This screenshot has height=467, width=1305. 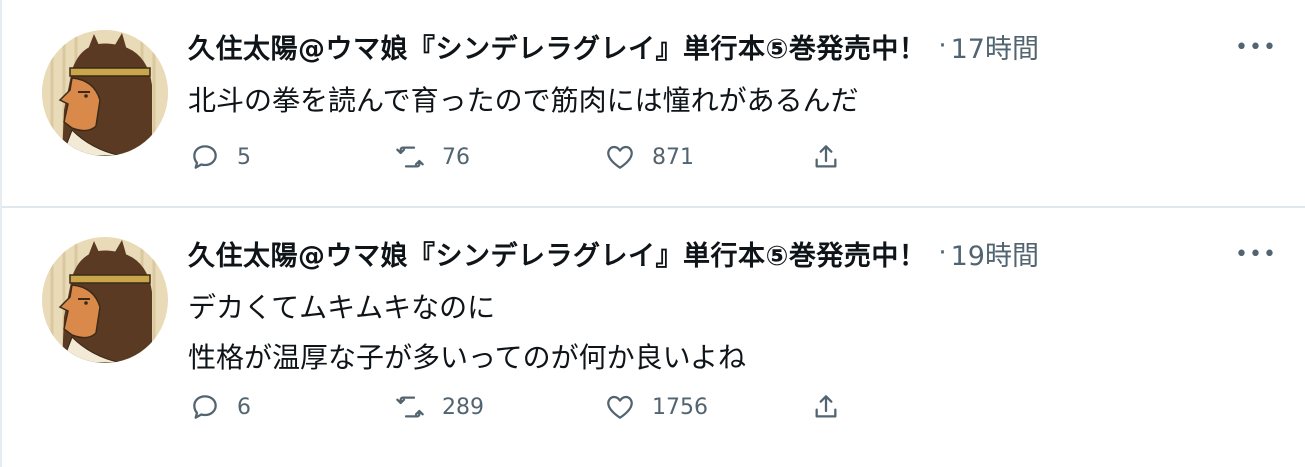 What do you see at coordinates (438, 407) in the screenshot?
I see `retweet-button: 289` at bounding box center [438, 407].